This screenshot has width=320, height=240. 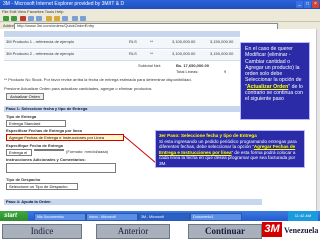 I want to click on brand-logo: 3M, so click(x=272, y=229).